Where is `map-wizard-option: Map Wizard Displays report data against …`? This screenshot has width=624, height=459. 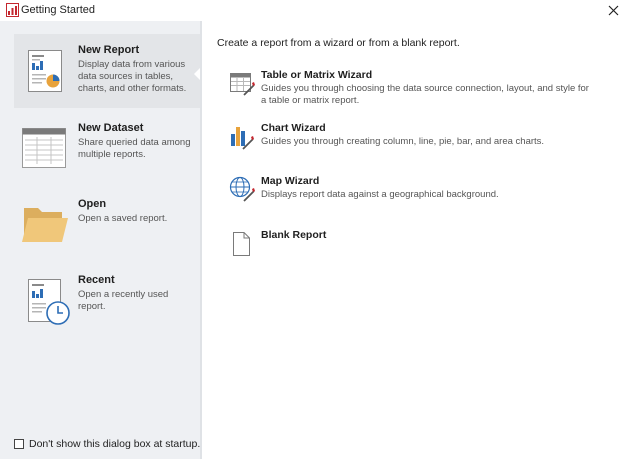 map-wizard-option: Map Wizard Displays report data against … is located at coordinates (408, 190).